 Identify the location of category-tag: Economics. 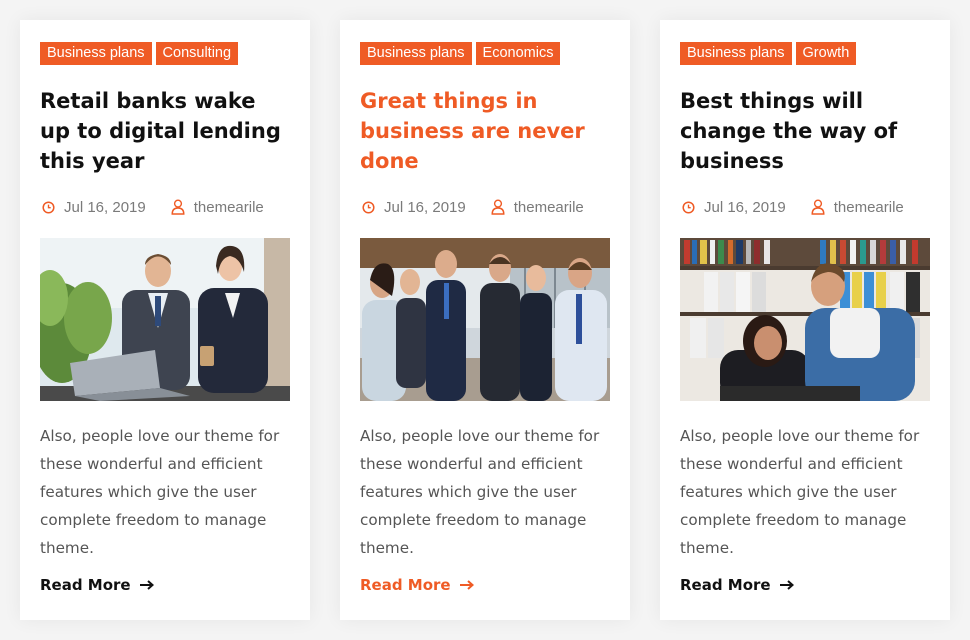
(518, 53).